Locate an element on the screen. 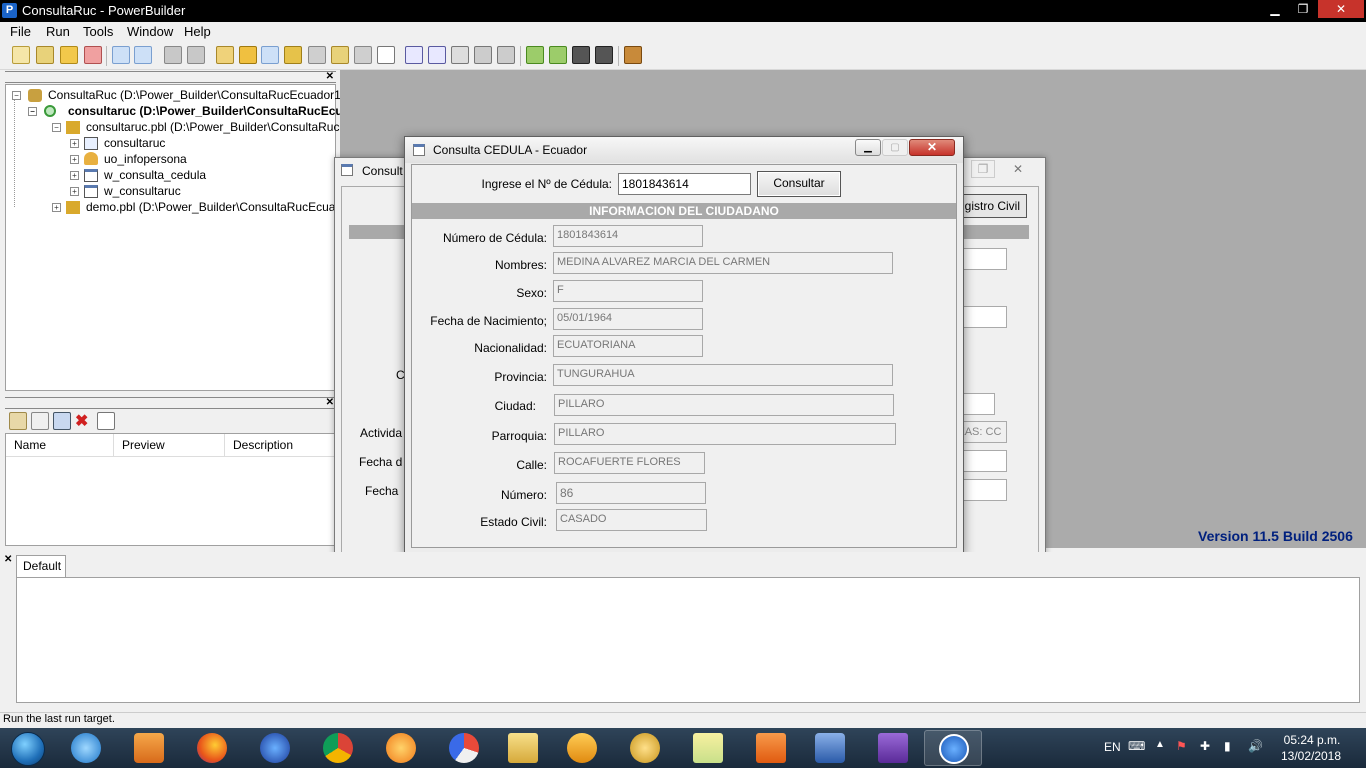 Image resolution: width=1366 pixels, height=768 pixels. cedula-input is located at coordinates (684, 184).